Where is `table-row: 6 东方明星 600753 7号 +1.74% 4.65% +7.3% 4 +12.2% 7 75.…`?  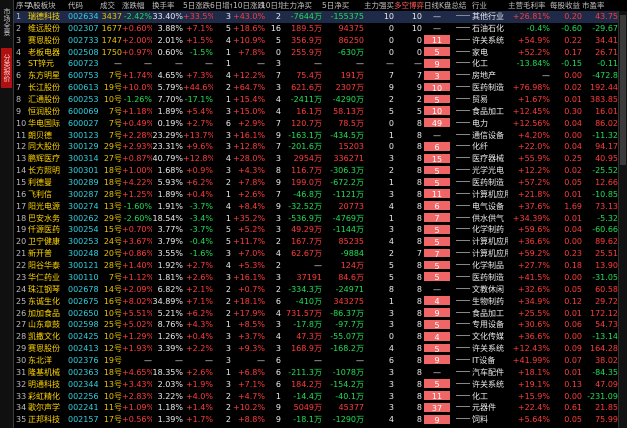
table-row: 6 东方明星 600753 7号 +1.74% 4.65% +7.3% 4 +12.2% 7 75.… is located at coordinates (320, 76).